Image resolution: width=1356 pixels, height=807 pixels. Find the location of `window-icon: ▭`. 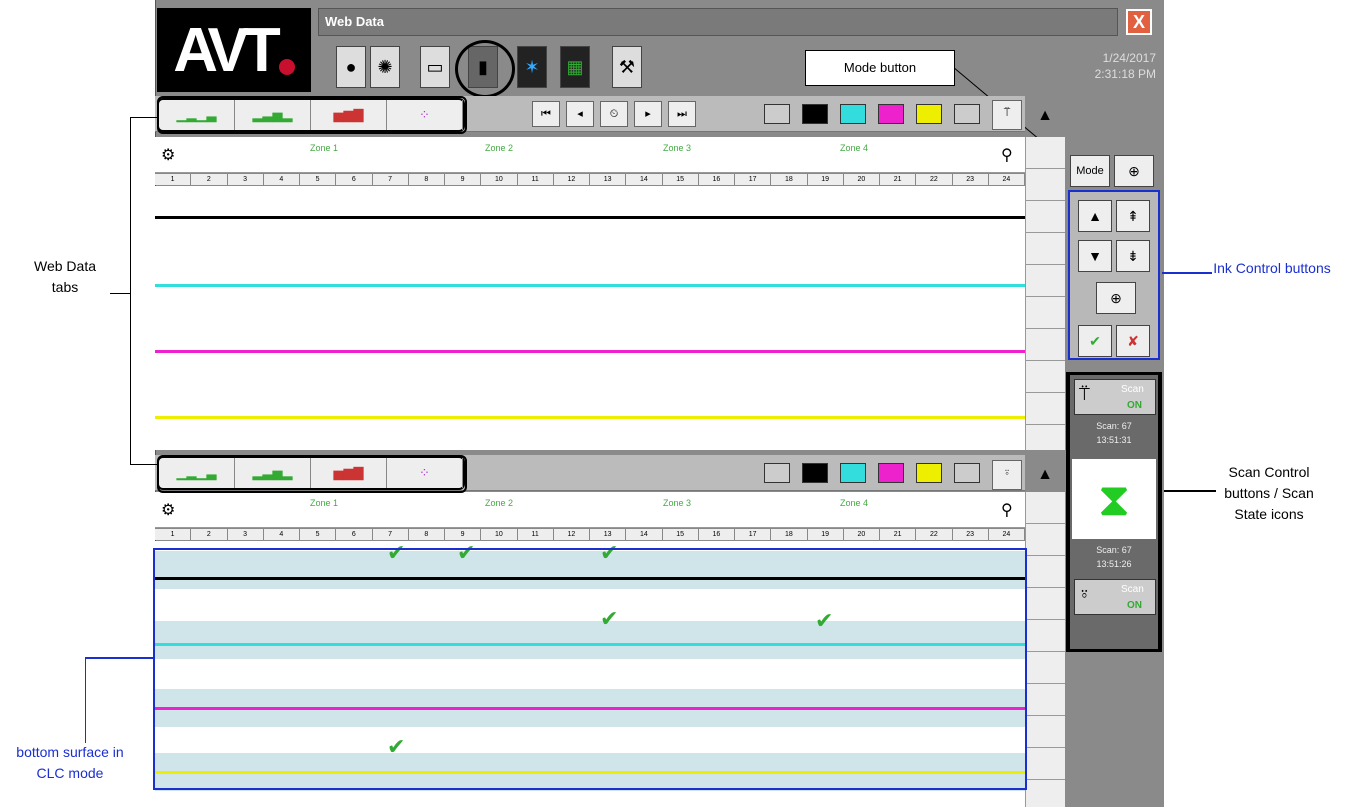

window-icon: ▭ is located at coordinates (435, 67).